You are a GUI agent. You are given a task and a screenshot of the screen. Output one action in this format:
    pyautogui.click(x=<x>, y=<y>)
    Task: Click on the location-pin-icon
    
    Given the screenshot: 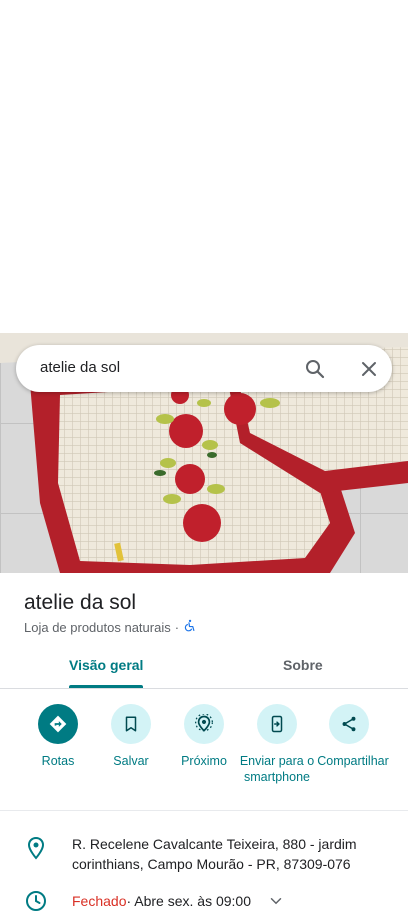 What is the action you would take?
    pyautogui.click(x=36, y=848)
    